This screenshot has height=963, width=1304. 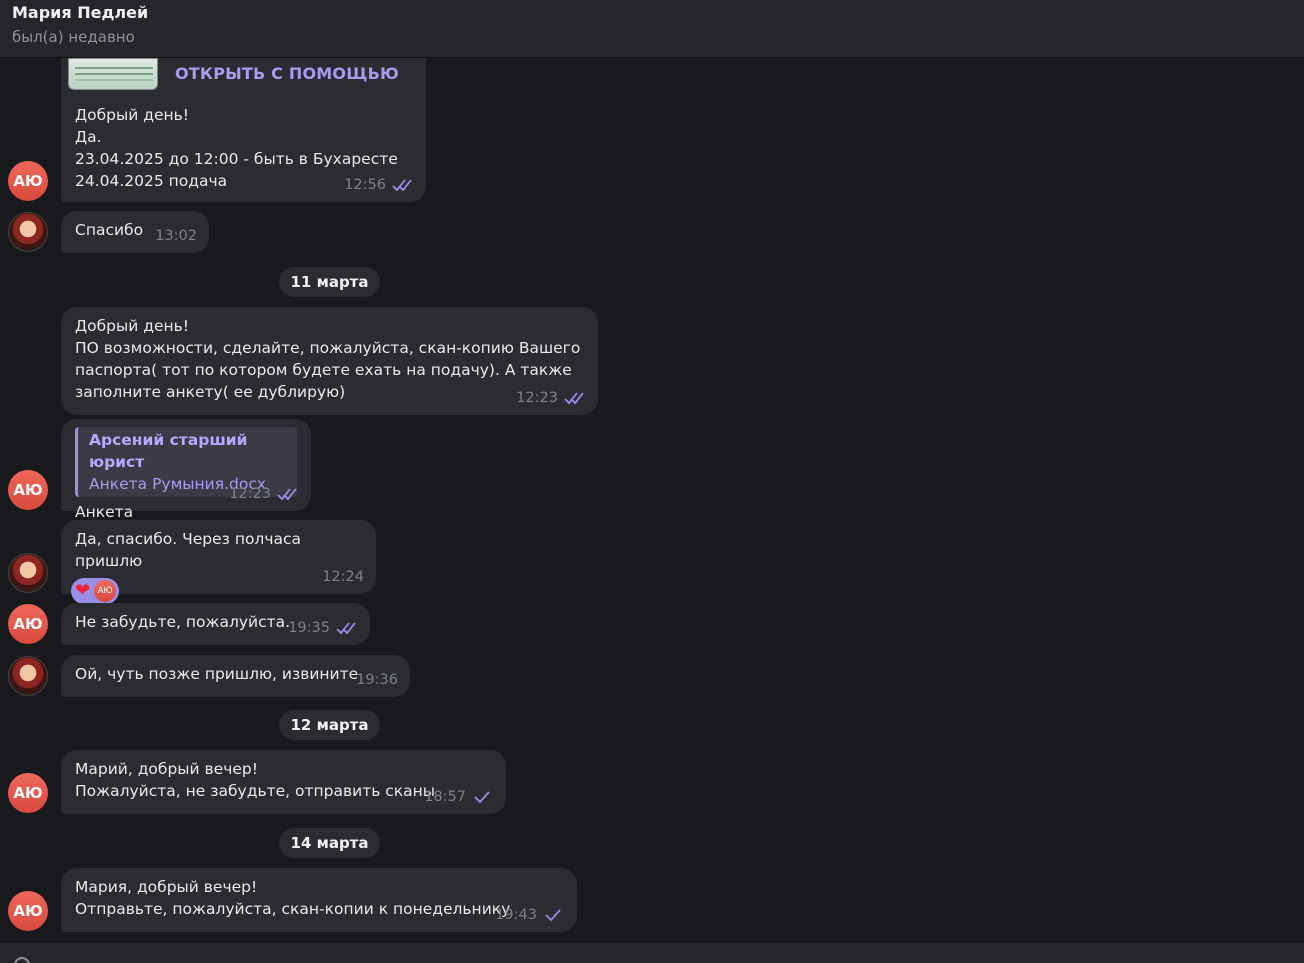 What do you see at coordinates (309, 628) in the screenshot?
I see `message-time: 19:35` at bounding box center [309, 628].